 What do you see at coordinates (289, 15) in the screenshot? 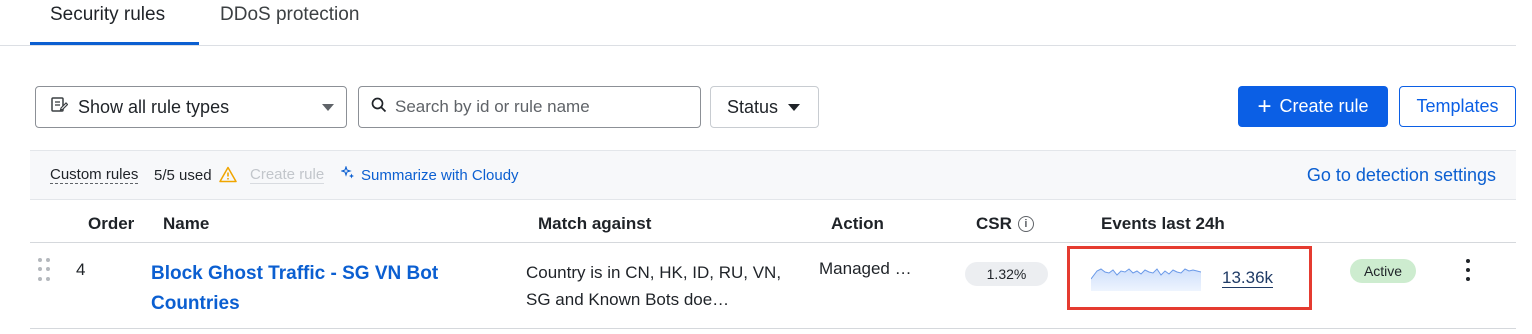
I see `tab-ddos-protection: DDoS protection` at bounding box center [289, 15].